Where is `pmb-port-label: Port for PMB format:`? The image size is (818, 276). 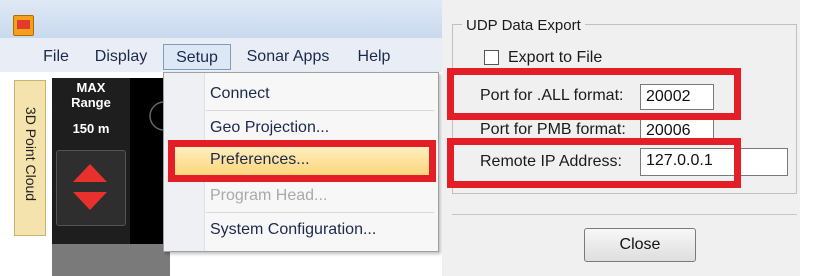
pmb-port-label: Port for PMB format: is located at coordinates (553, 129).